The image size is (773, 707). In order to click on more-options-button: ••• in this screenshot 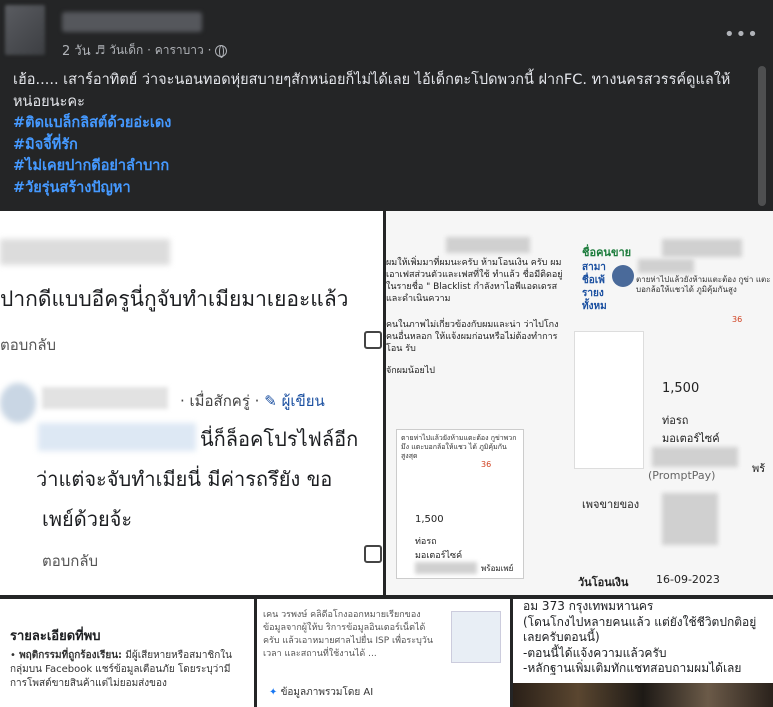, I will do `click(741, 34)`.